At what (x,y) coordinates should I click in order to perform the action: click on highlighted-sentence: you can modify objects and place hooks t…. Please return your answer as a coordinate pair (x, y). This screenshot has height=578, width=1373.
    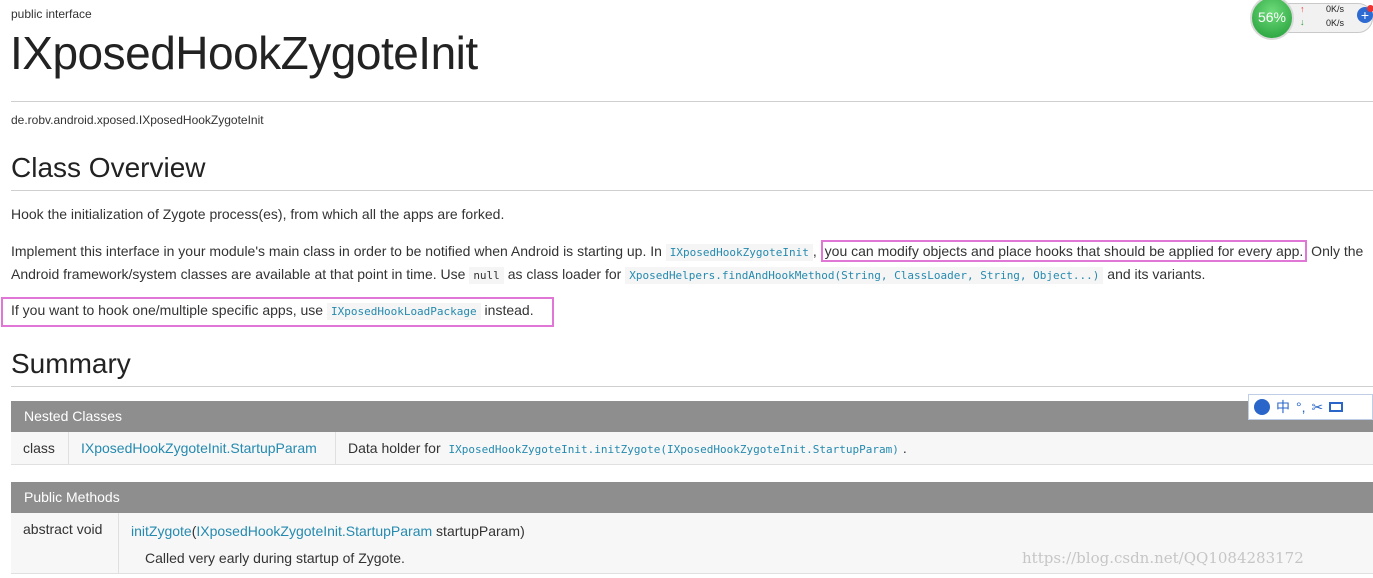
    Looking at the image, I should click on (1064, 251).